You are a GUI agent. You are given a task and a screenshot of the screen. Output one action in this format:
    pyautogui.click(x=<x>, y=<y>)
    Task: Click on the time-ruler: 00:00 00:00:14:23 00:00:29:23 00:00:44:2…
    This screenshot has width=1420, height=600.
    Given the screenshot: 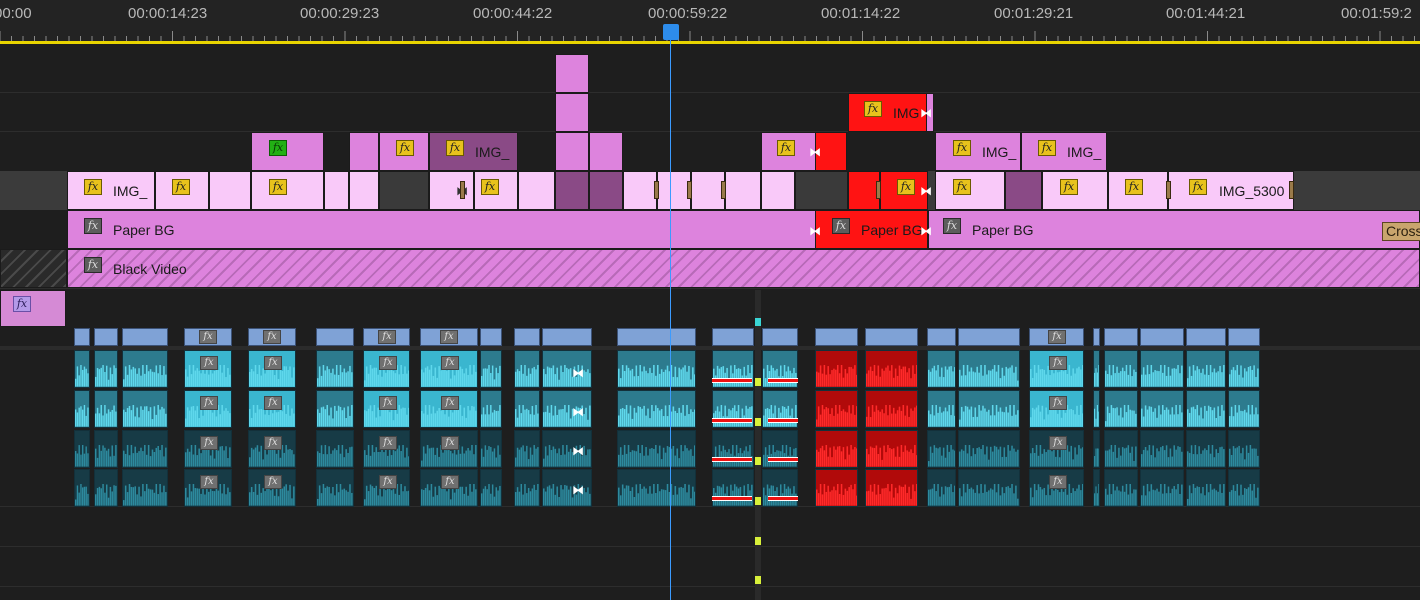 What is the action you would take?
    pyautogui.click(x=710, y=22)
    